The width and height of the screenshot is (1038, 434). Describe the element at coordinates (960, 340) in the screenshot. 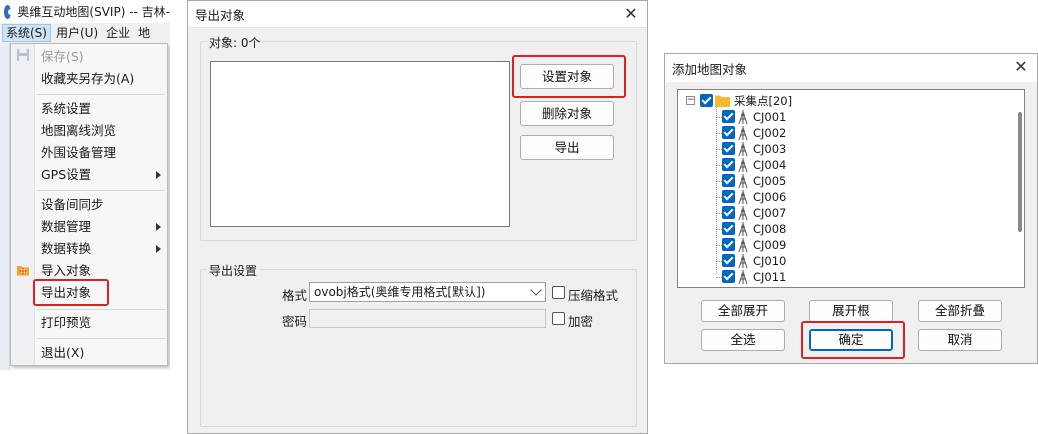

I see `cancel-button: 取消` at that location.